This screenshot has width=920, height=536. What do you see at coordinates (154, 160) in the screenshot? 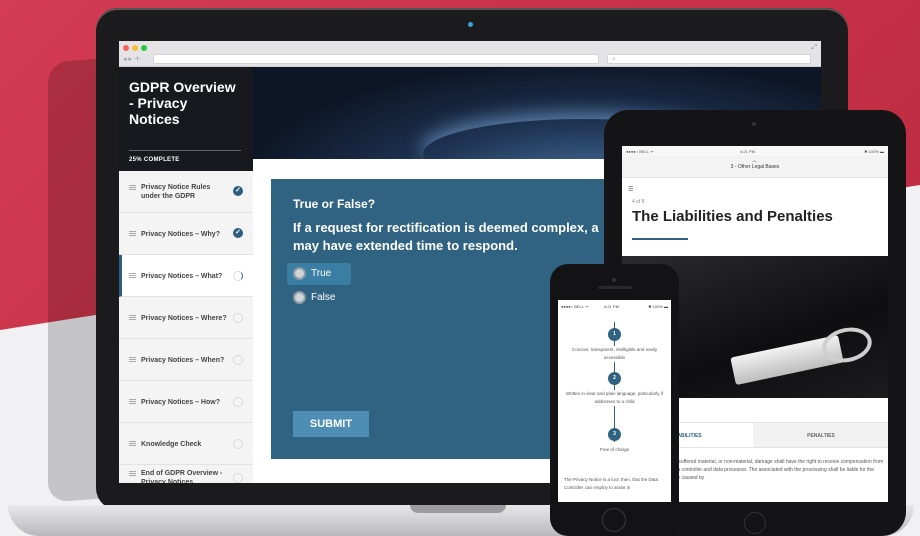
I see `progress-label: 25% COMPLETE` at bounding box center [154, 160].